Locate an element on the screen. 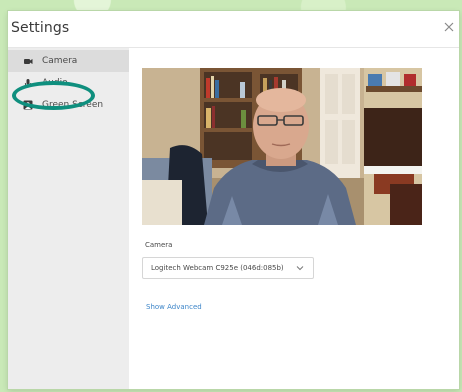  dialog-header: Settings is located at coordinates (233, 29).